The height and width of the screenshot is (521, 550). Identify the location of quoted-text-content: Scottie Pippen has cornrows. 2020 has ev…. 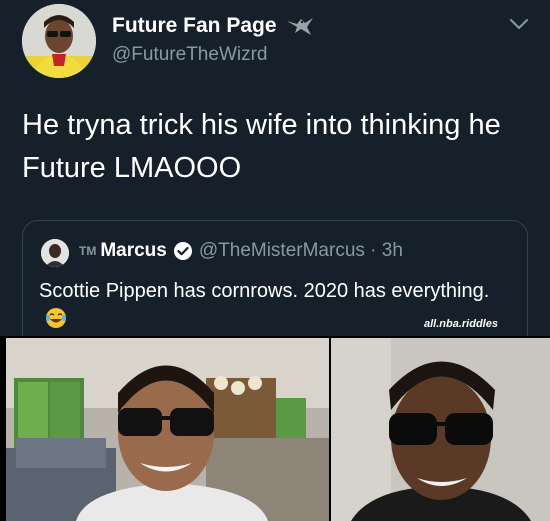
(264, 291).